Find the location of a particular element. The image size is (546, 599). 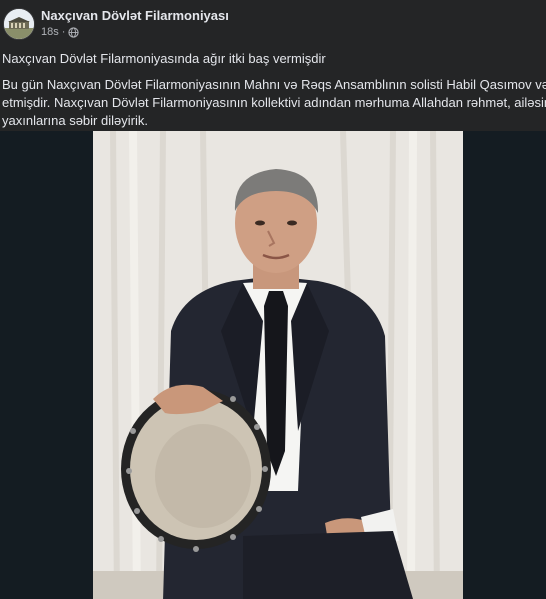

globe-icon is located at coordinates (74, 32).